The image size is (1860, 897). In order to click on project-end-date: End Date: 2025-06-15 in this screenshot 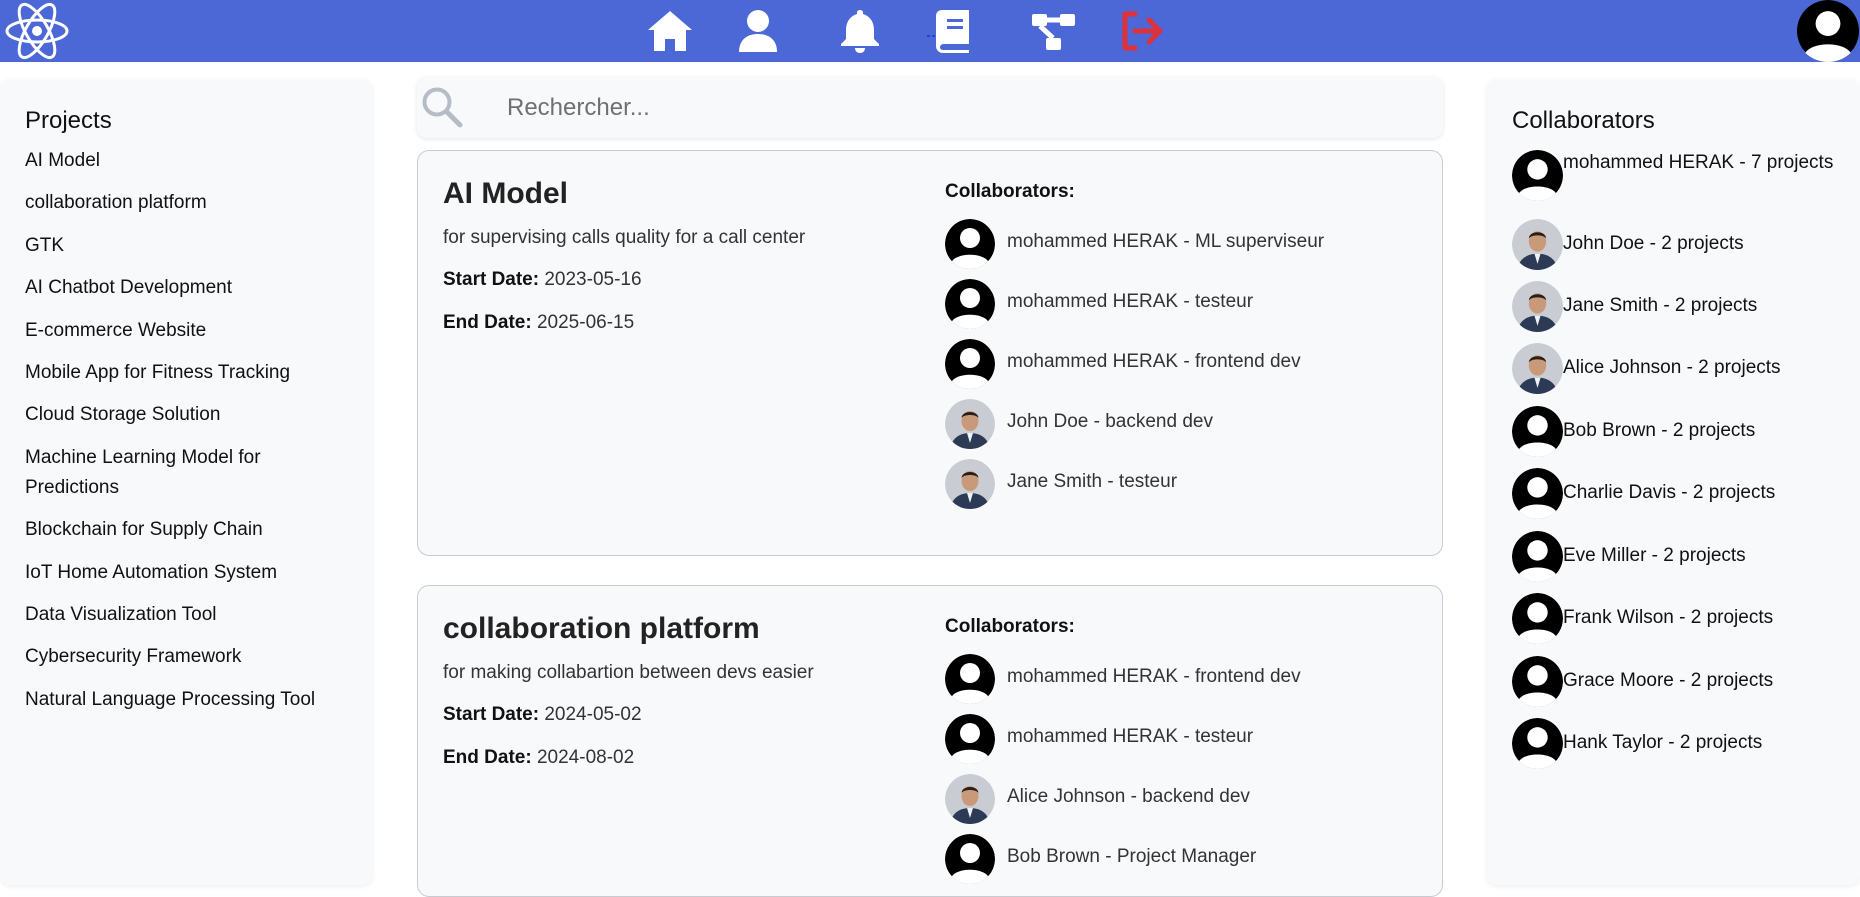, I will do `click(539, 322)`.